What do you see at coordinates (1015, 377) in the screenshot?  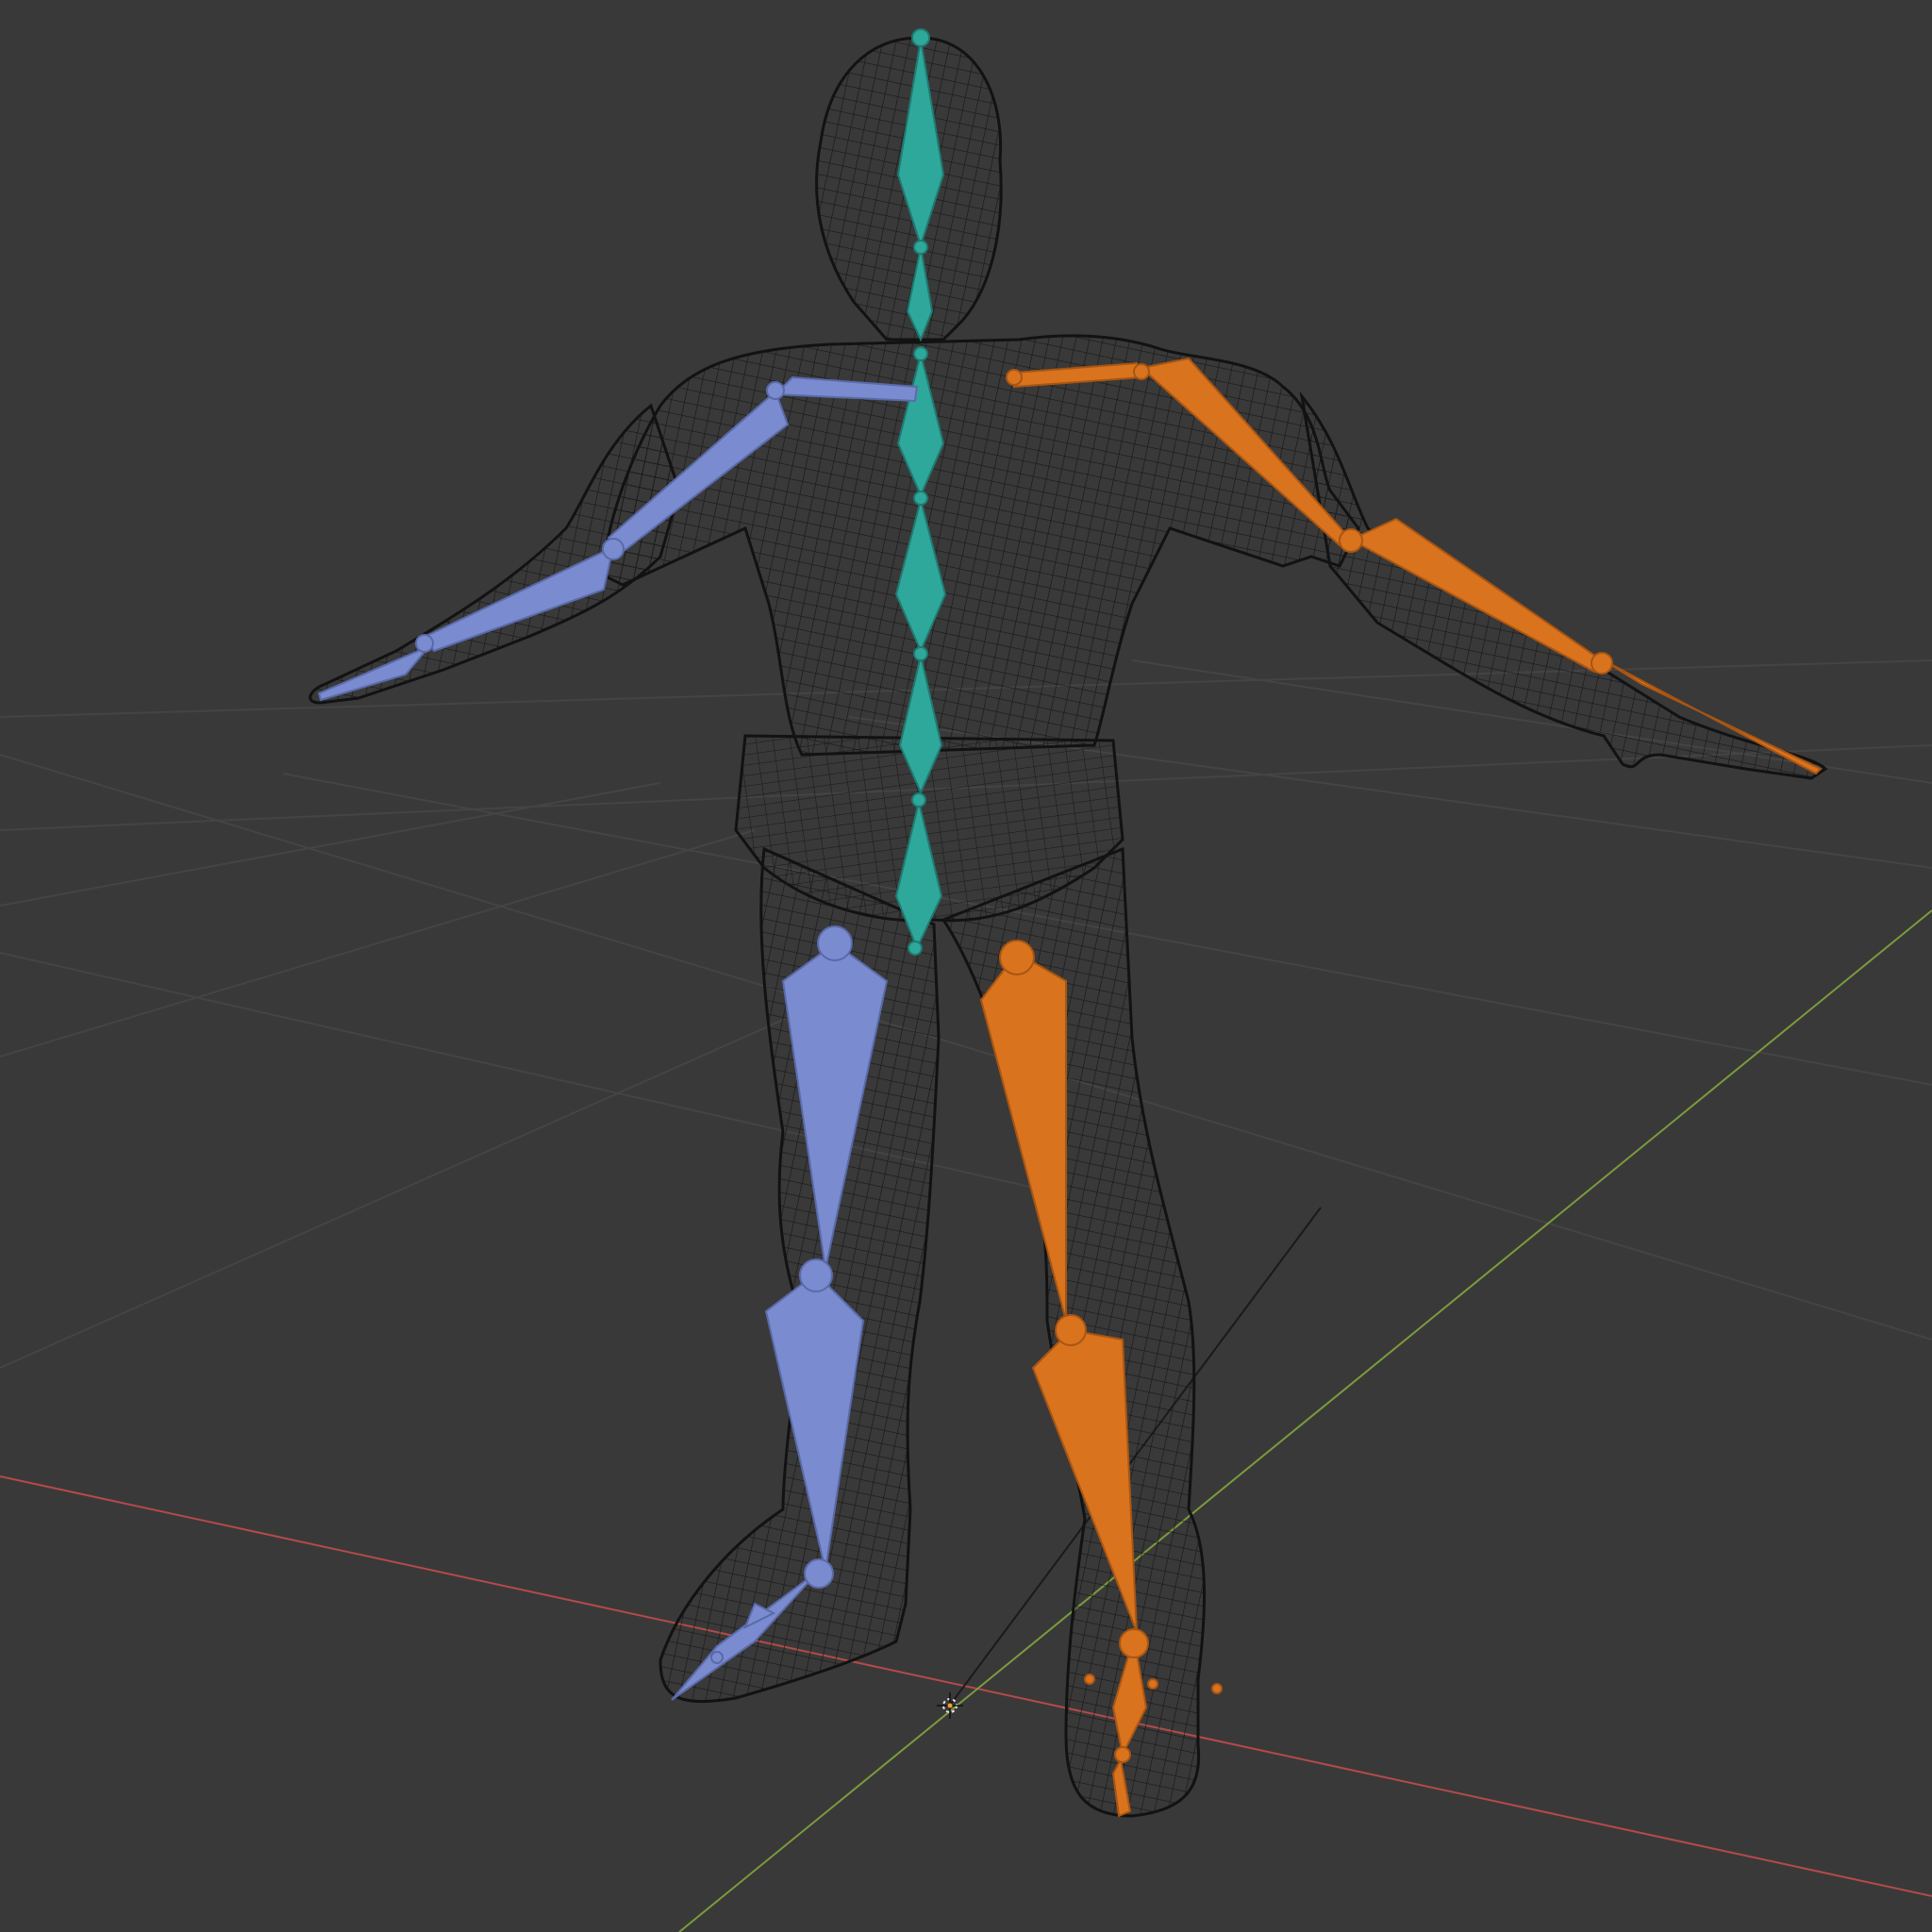 I see `joint-right-shoulder` at bounding box center [1015, 377].